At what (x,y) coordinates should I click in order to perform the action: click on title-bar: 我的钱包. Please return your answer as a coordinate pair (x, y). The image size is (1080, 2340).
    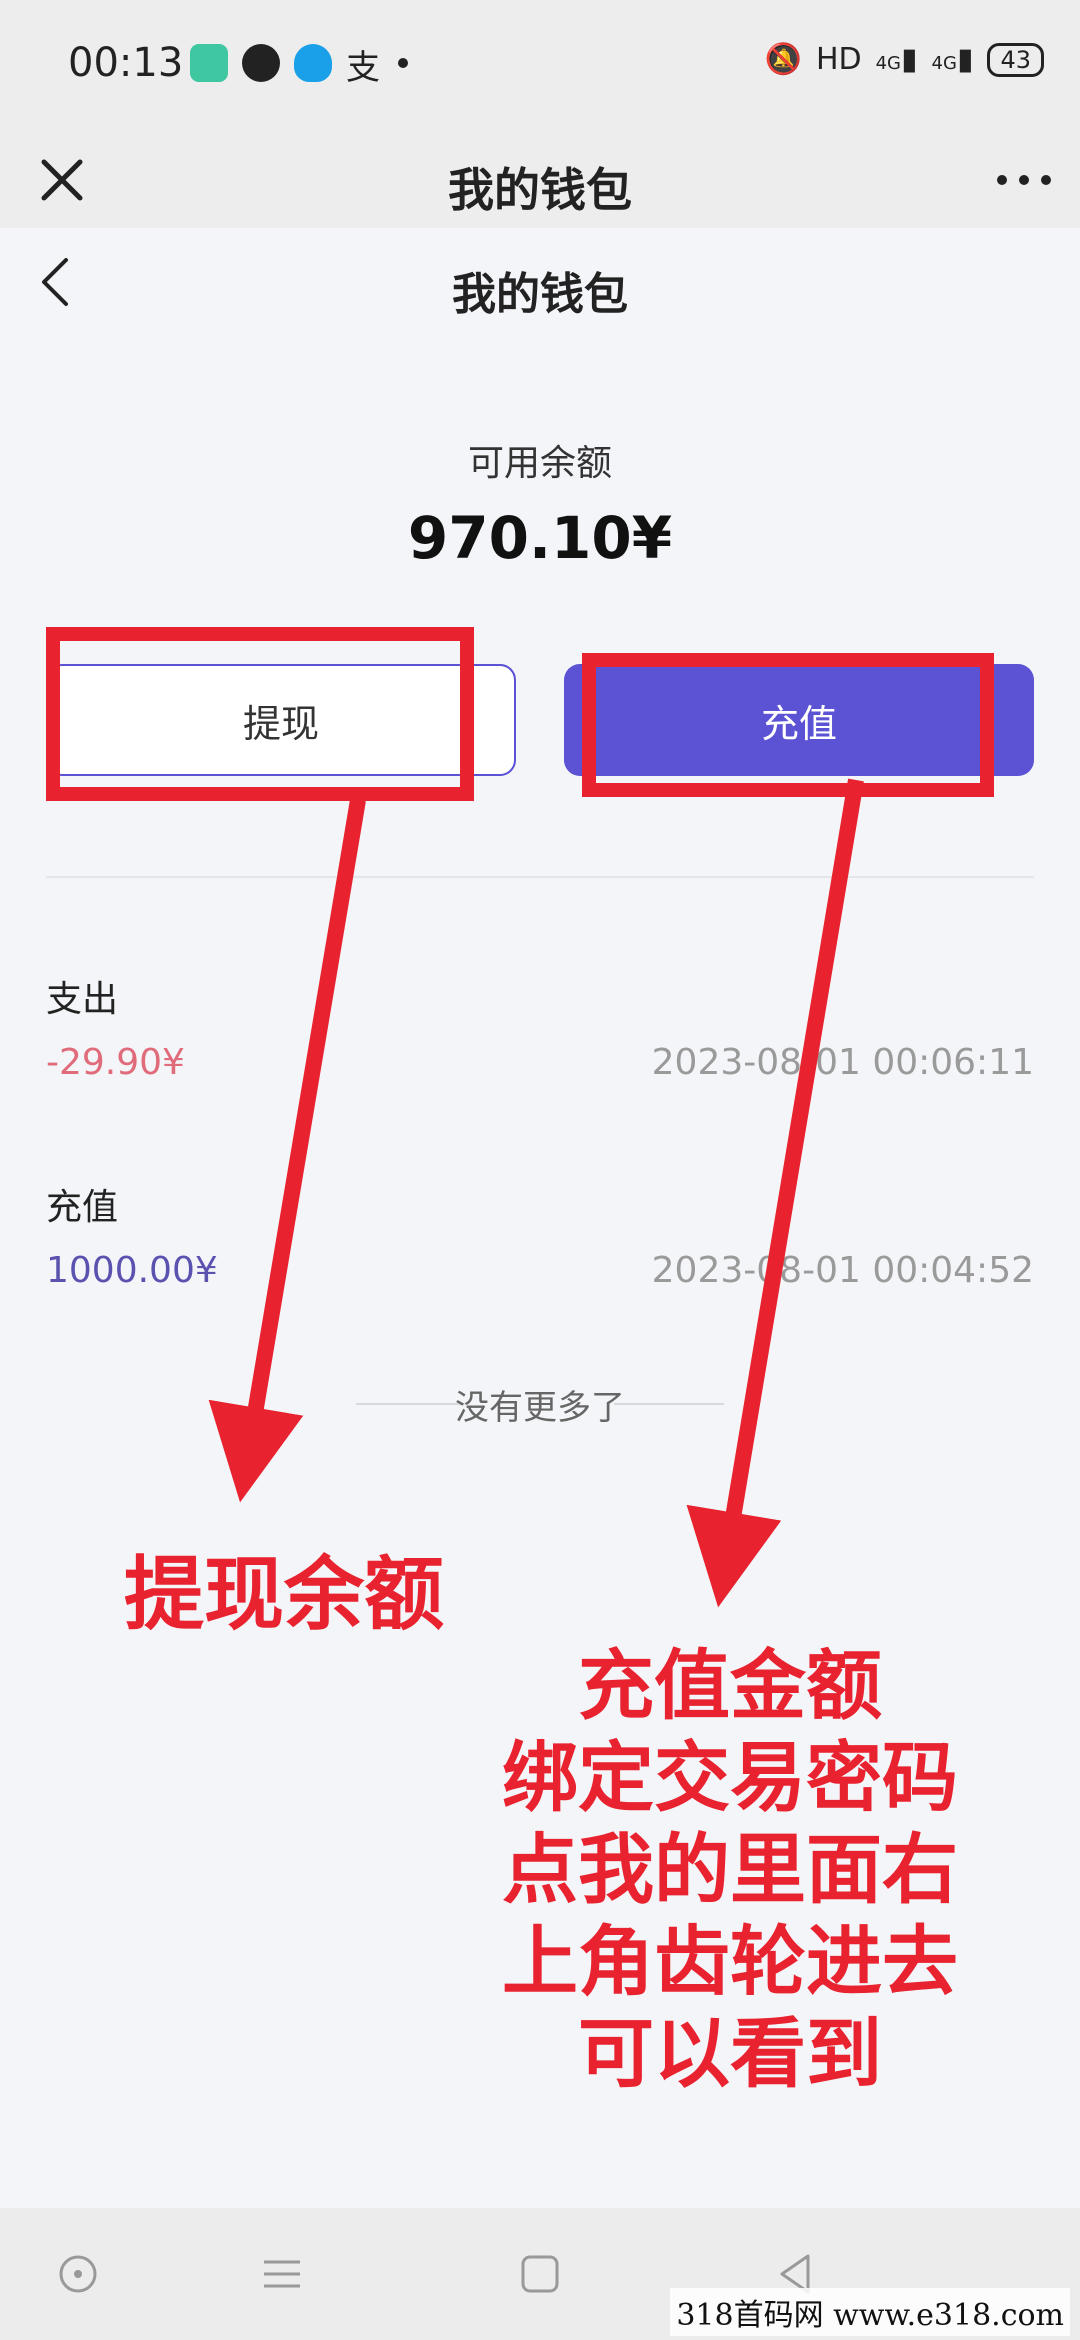
    Looking at the image, I should click on (540, 180).